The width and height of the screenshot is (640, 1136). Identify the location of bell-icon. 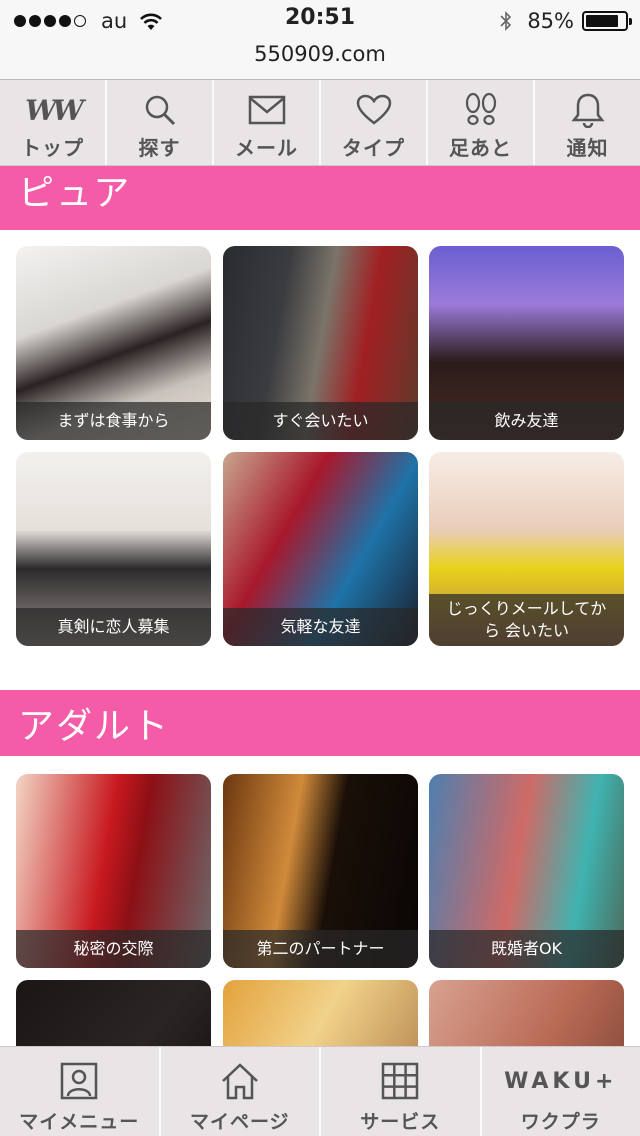
(587, 110).